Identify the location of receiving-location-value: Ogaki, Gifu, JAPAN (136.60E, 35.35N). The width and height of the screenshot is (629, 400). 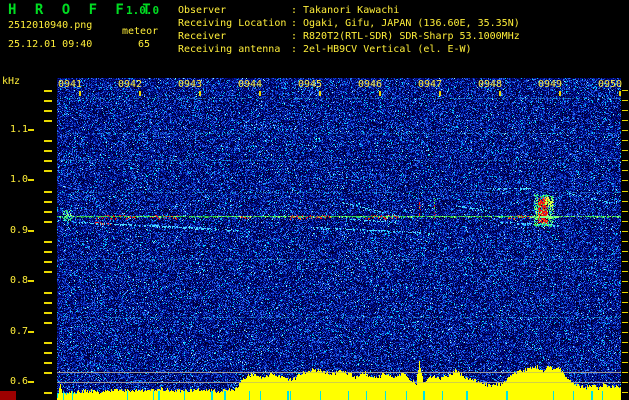
(411, 23).